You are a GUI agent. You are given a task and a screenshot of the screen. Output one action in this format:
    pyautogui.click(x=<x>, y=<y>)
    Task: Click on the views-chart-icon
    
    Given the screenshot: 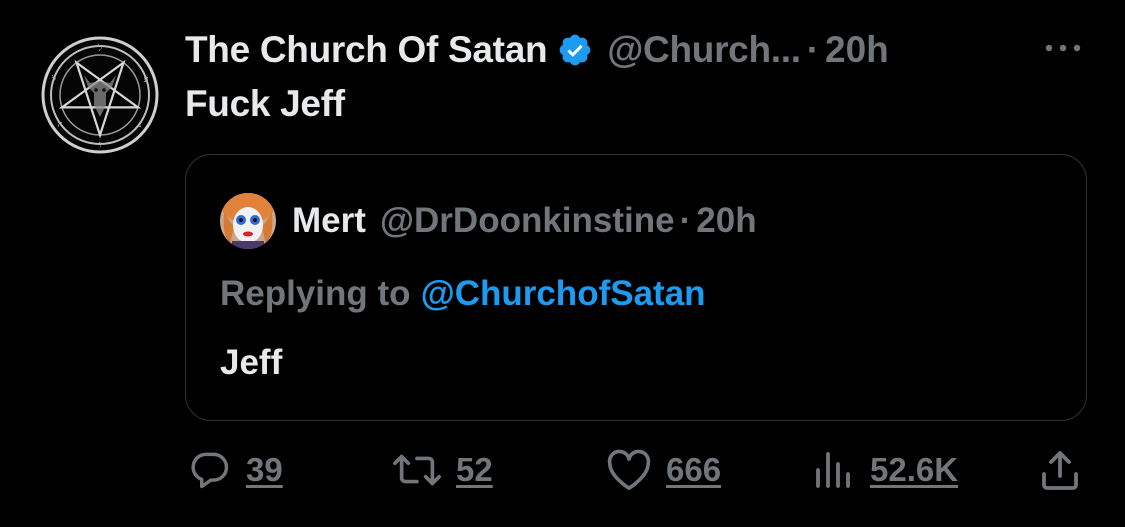 What is the action you would take?
    pyautogui.click(x=834, y=470)
    